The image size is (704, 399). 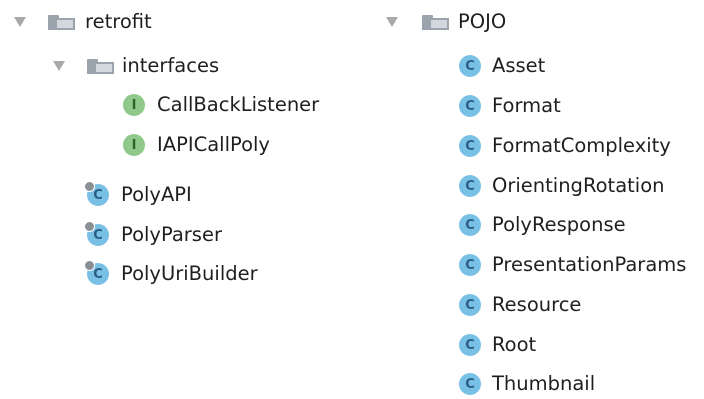 I want to click on tree-node-label: Asset, so click(x=519, y=65).